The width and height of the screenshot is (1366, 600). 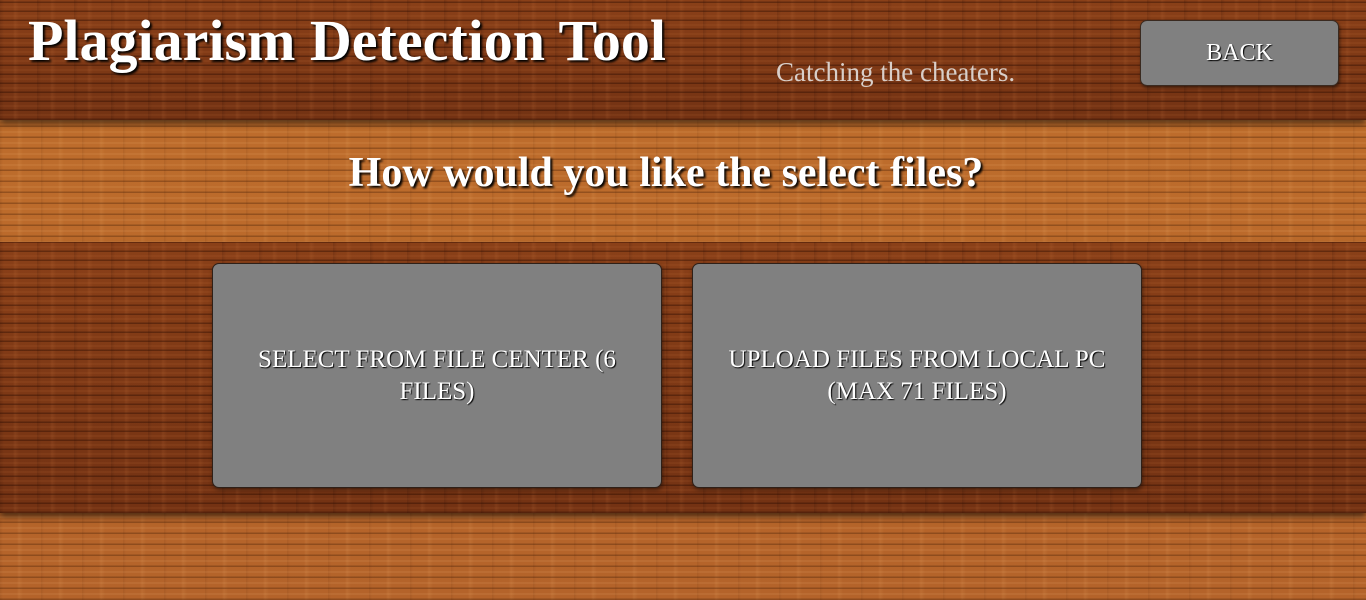 What do you see at coordinates (666, 173) in the screenshot?
I see `file-selection-prompt: How would you like the select files?` at bounding box center [666, 173].